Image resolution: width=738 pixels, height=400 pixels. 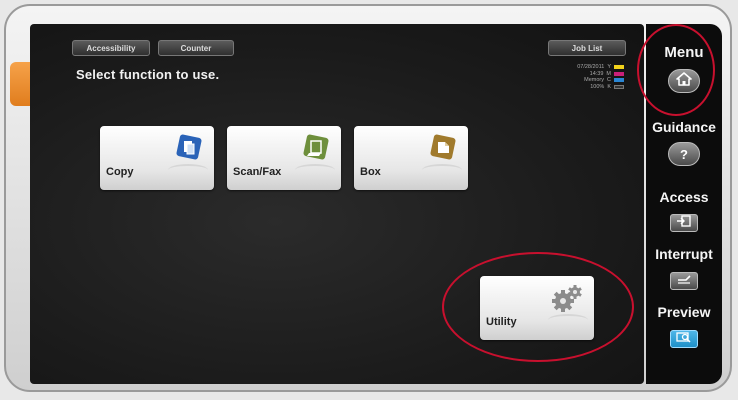 What do you see at coordinates (537, 308) in the screenshot?
I see `utility-button: Utility` at bounding box center [537, 308].